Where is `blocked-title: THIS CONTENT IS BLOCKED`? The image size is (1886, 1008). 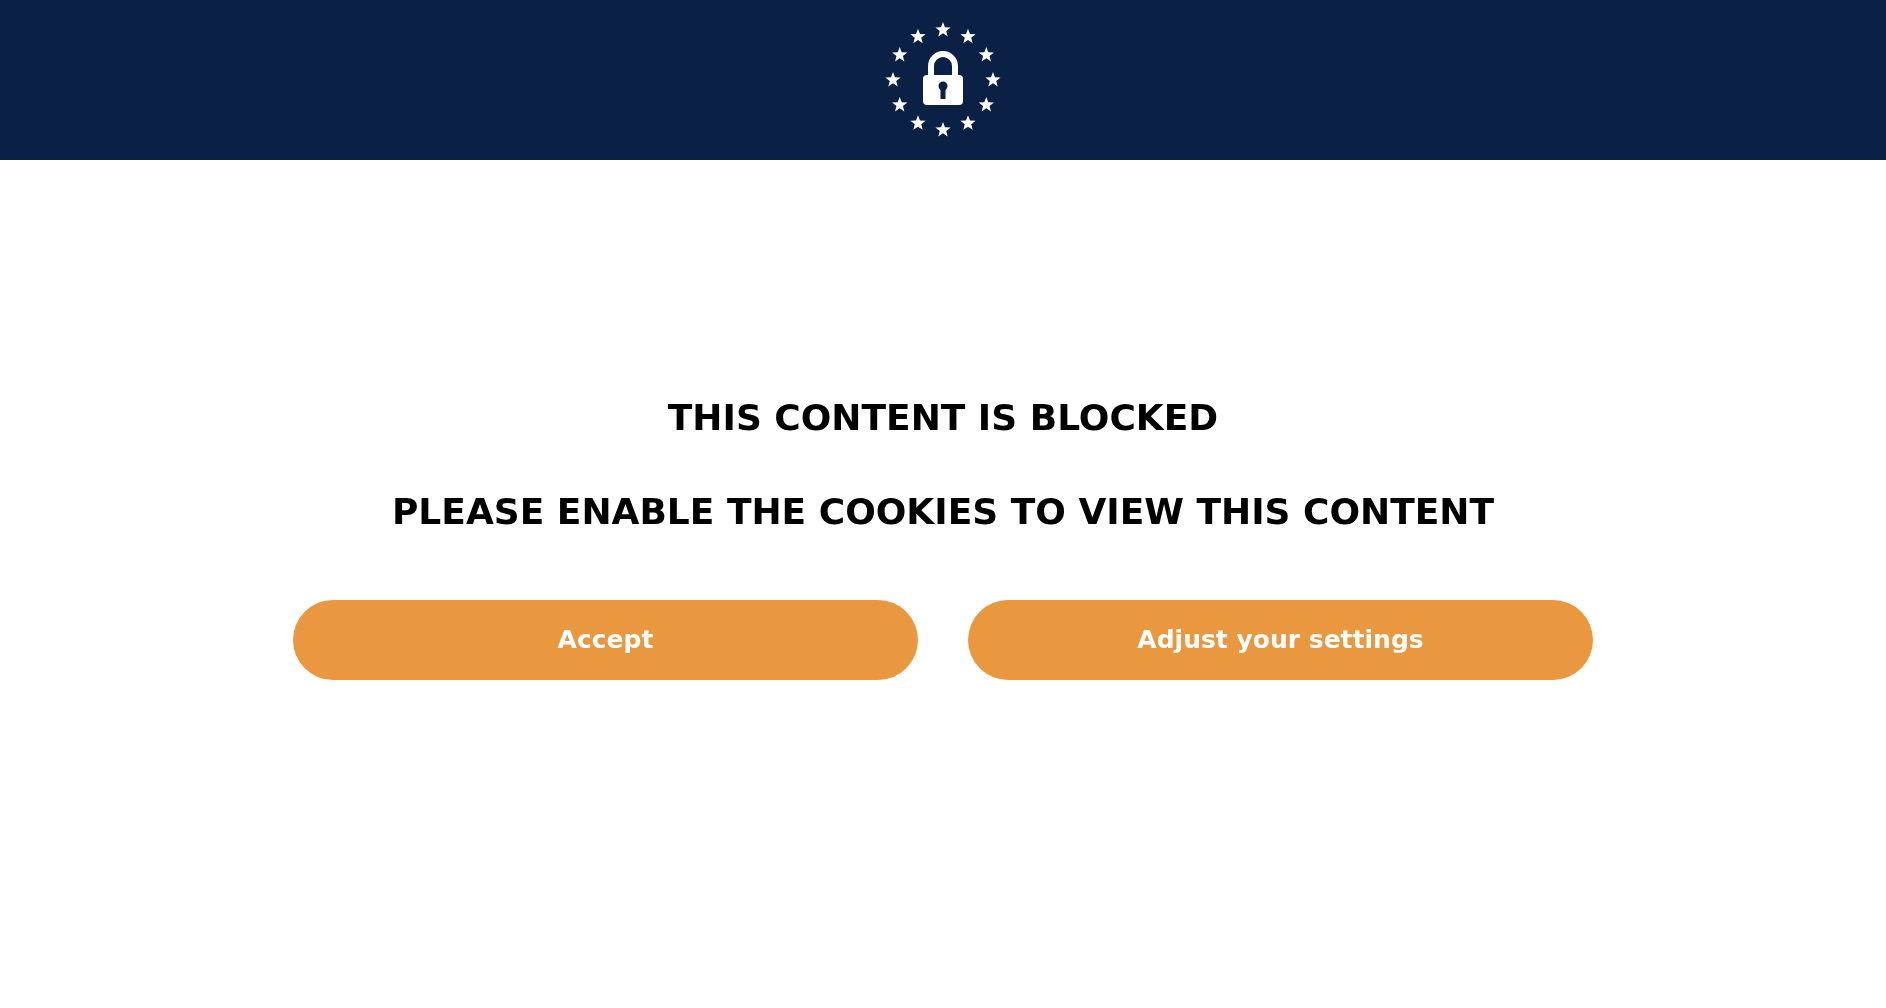 blocked-title: THIS CONTENT IS BLOCKED is located at coordinates (943, 418).